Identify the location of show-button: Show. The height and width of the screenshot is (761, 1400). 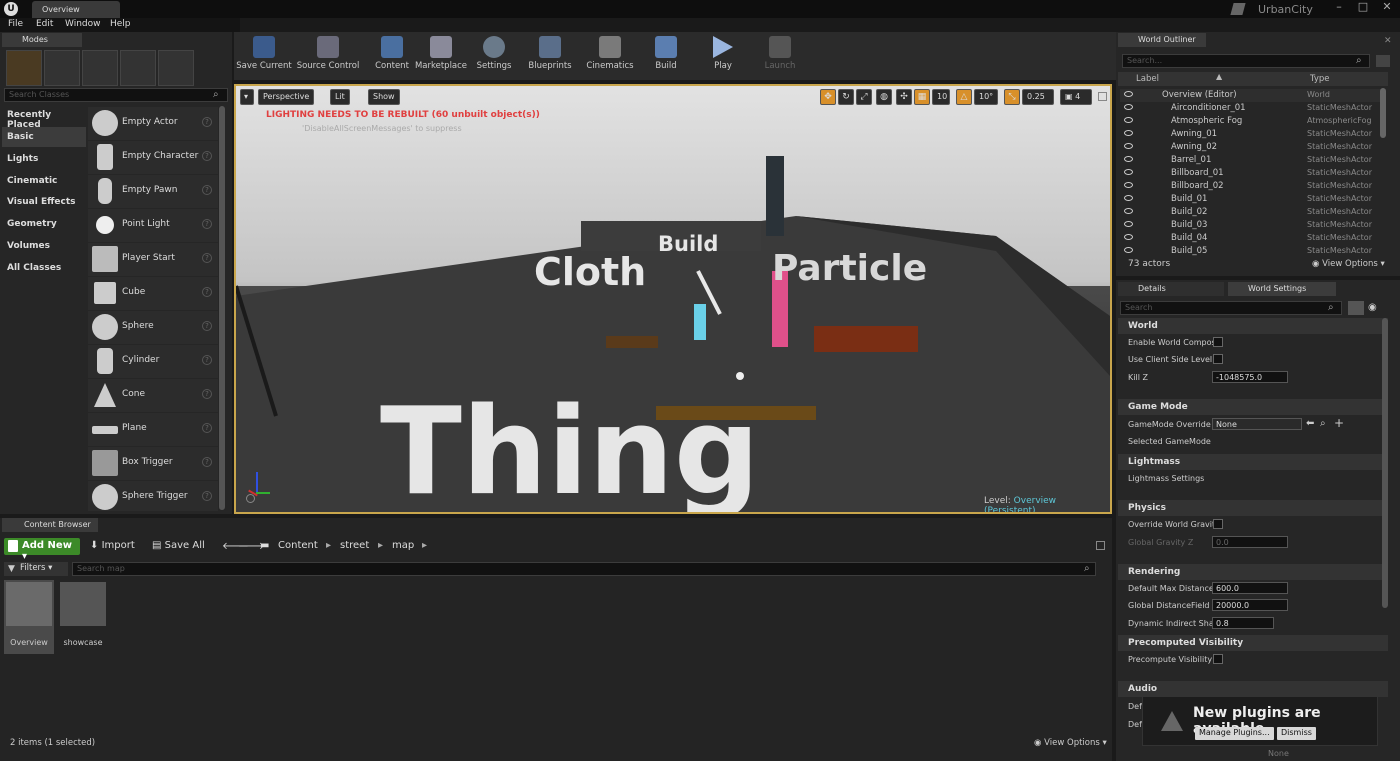
(384, 97).